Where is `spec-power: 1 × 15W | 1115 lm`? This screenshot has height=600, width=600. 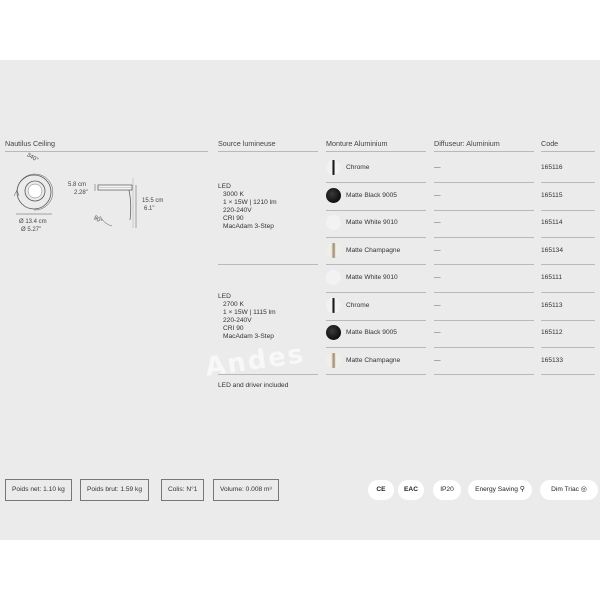 spec-power: 1 × 15W | 1115 lm is located at coordinates (249, 312).